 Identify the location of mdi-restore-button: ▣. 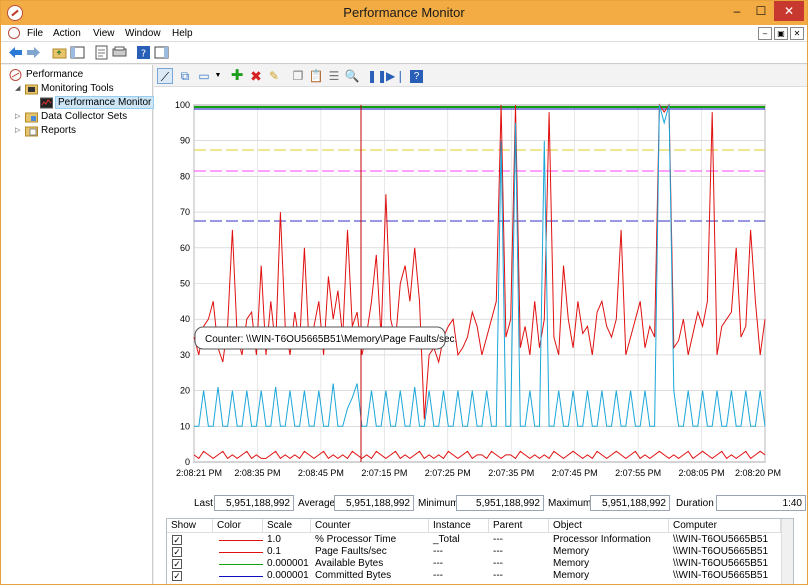
(781, 33).